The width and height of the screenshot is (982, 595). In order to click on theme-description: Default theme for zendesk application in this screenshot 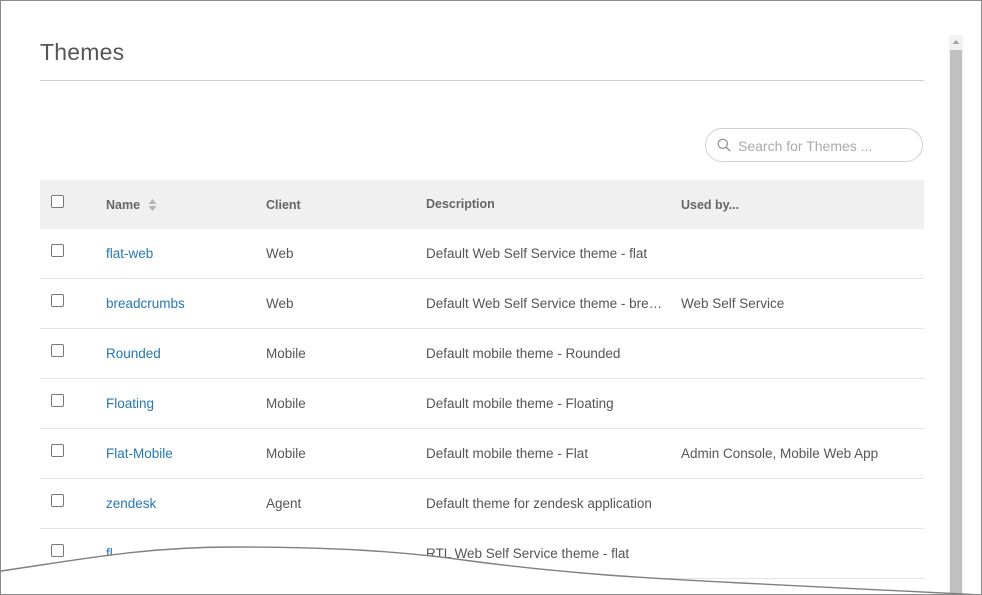, I will do `click(539, 503)`.